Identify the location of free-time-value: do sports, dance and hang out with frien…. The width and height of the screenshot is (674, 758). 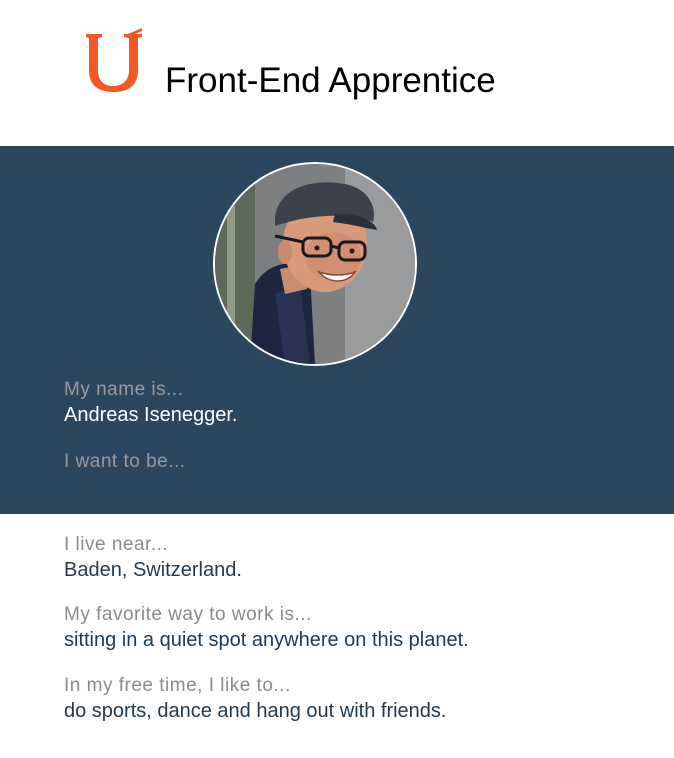
(255, 711).